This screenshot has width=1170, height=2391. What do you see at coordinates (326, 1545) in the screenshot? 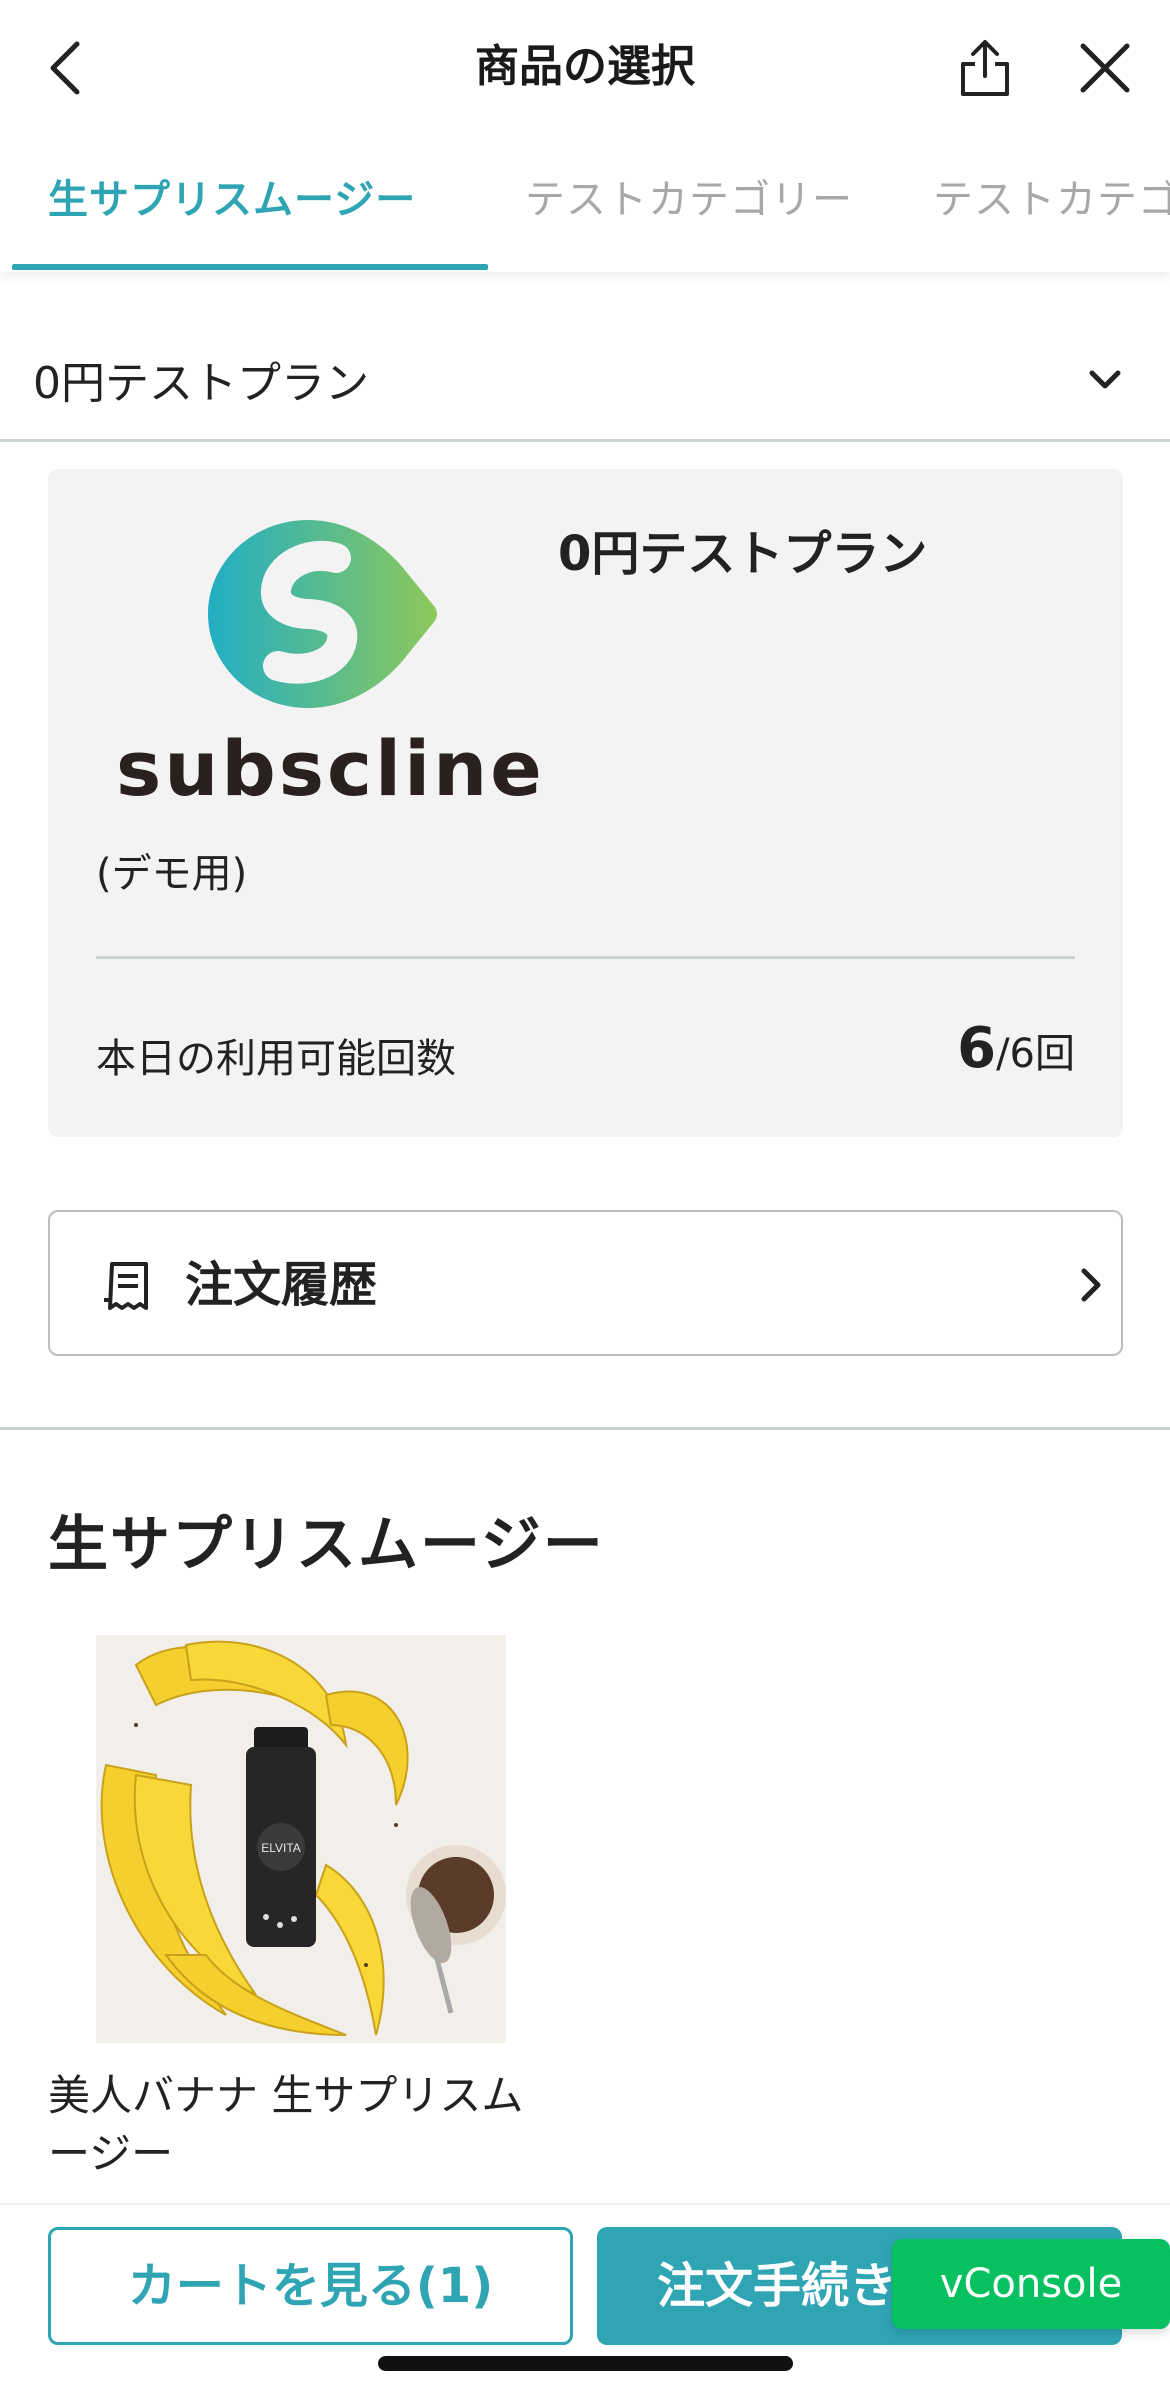
I see `section-title: 生サプリスムージー` at bounding box center [326, 1545].